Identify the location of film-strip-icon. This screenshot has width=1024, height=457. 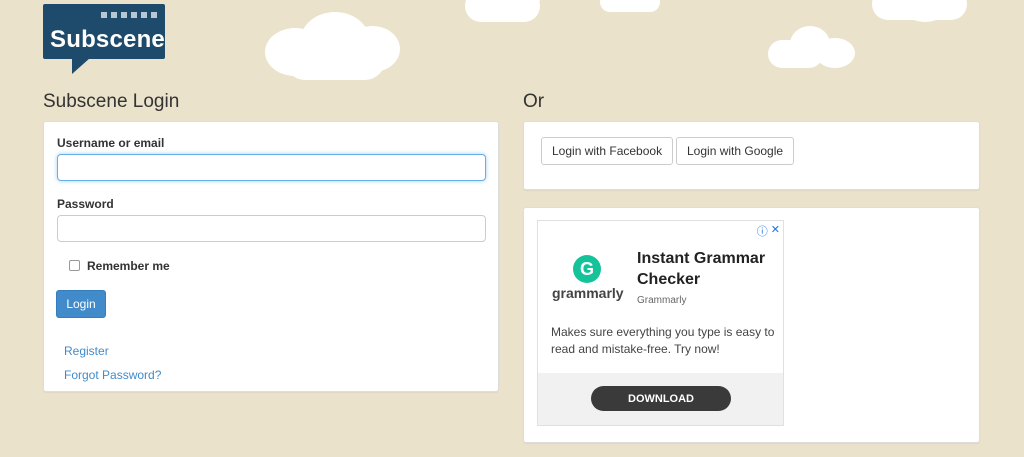
(129, 15).